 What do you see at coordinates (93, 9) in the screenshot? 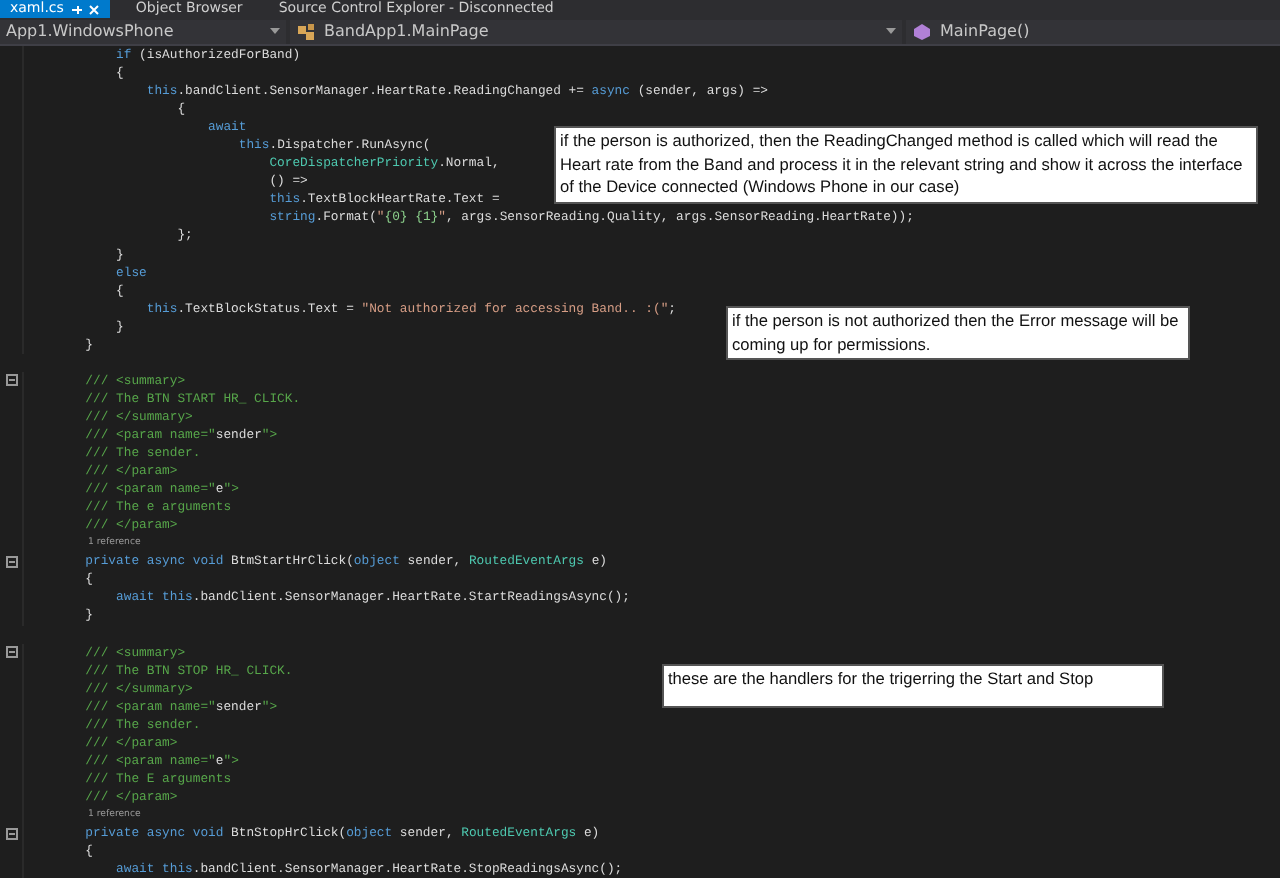
I see `close-icon` at bounding box center [93, 9].